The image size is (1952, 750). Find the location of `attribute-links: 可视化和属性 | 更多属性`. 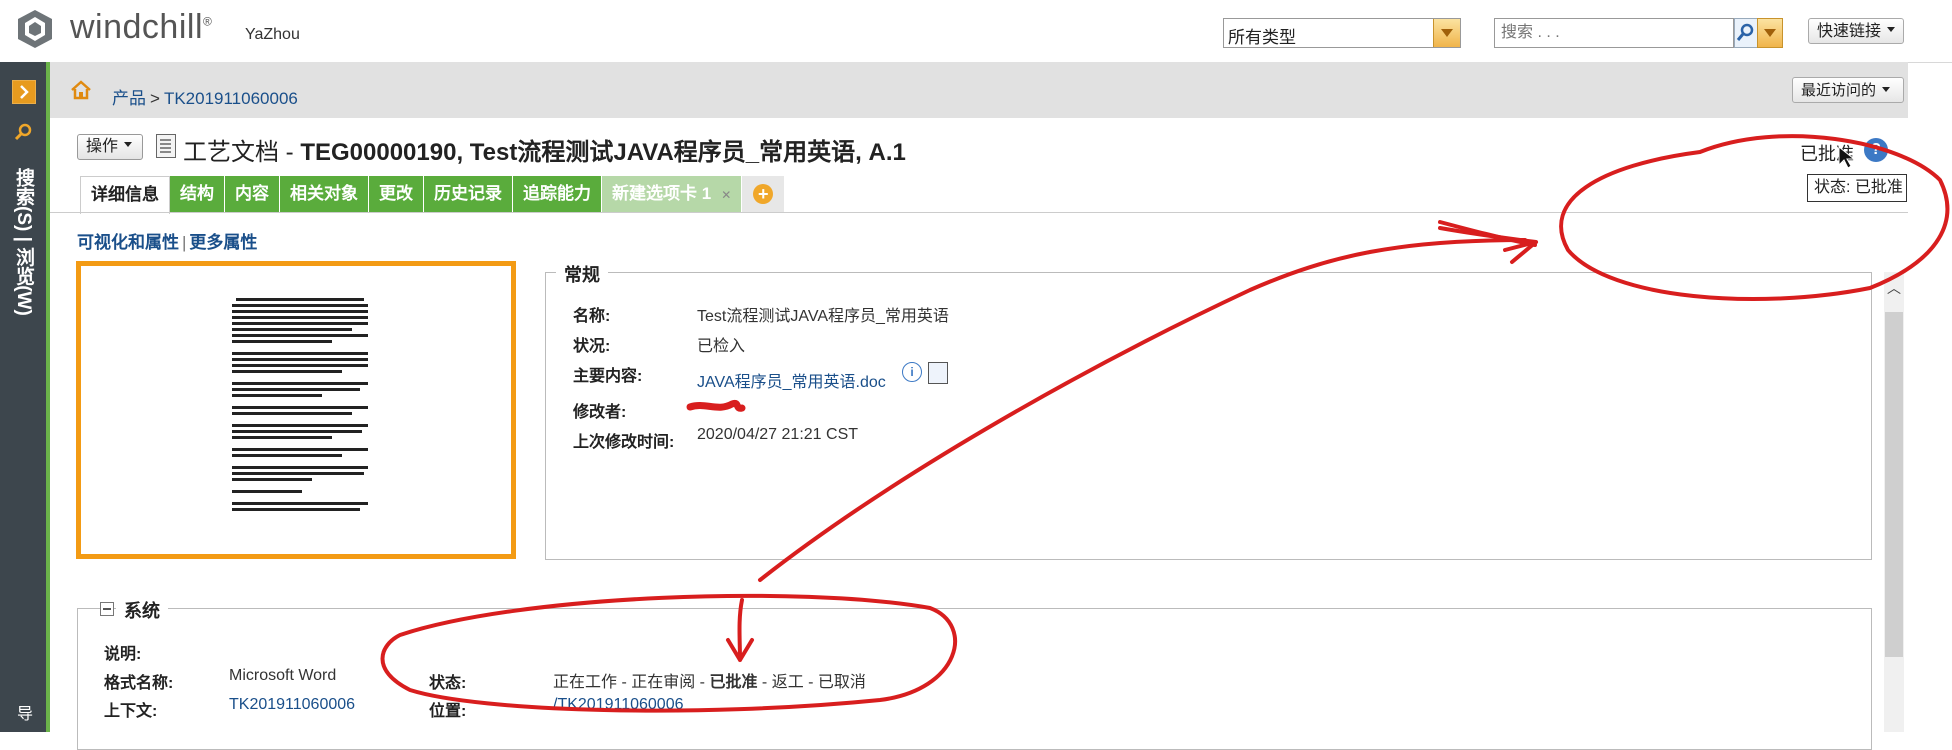

attribute-links: 可视化和属性 | 更多属性 is located at coordinates (167, 240).